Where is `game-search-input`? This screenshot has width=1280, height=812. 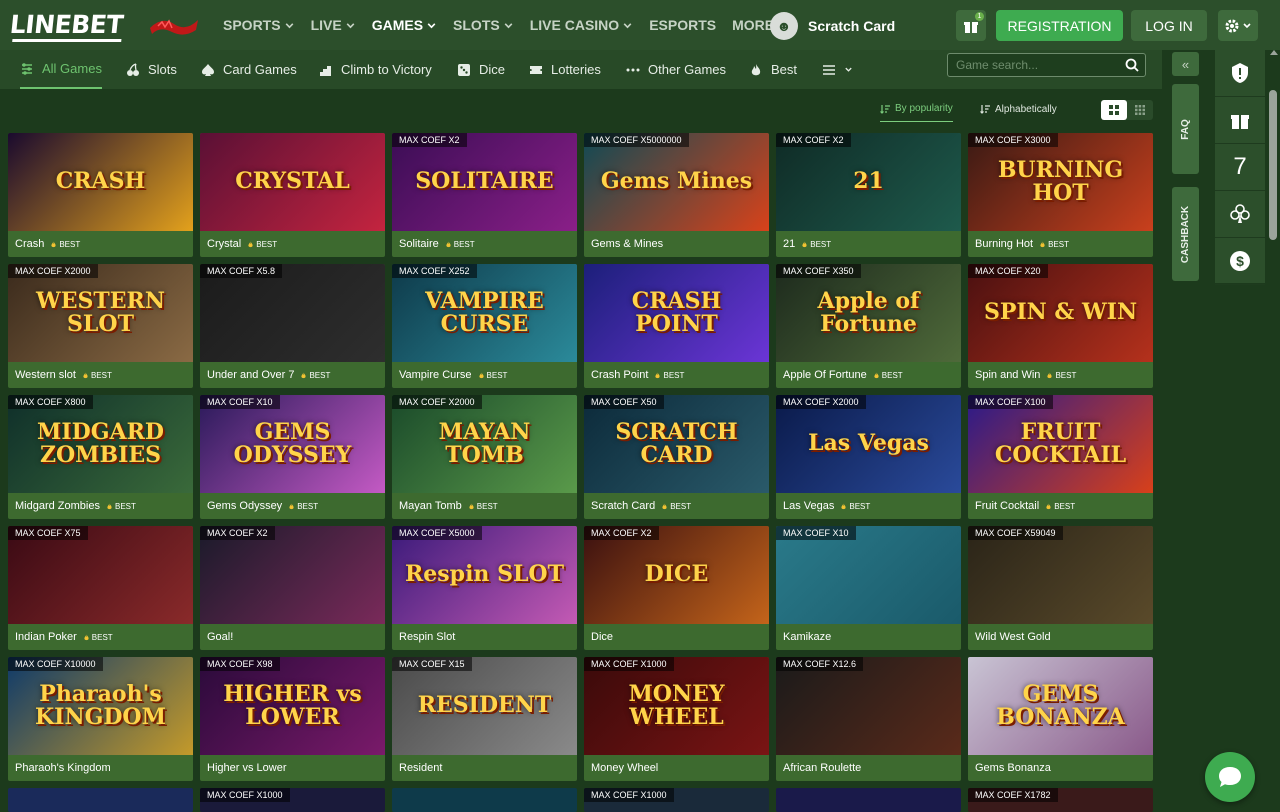
game-search-input is located at coordinates (1036, 65).